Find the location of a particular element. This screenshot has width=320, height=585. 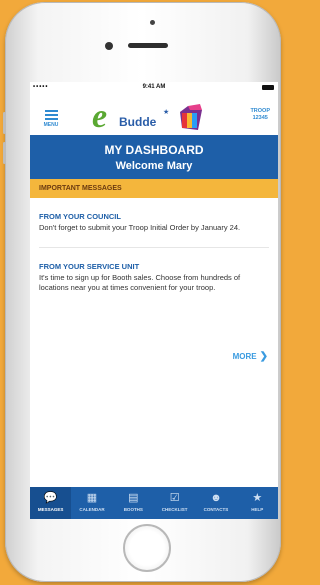

tab-contacts: ☻ CONTACTS is located at coordinates (215, 503).